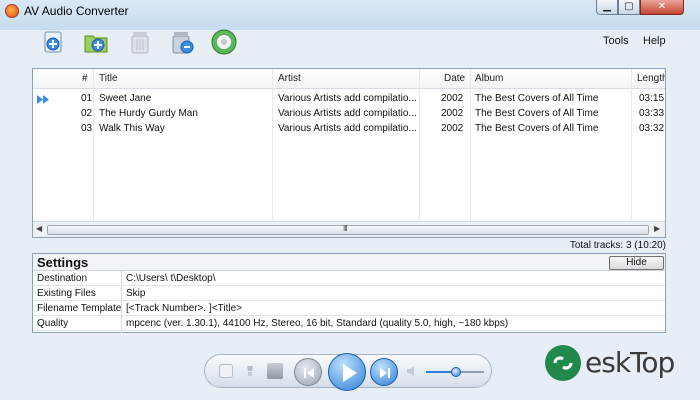 The image size is (700, 400). Describe the element at coordinates (54, 42) in the screenshot. I see `add-file-icon` at that location.